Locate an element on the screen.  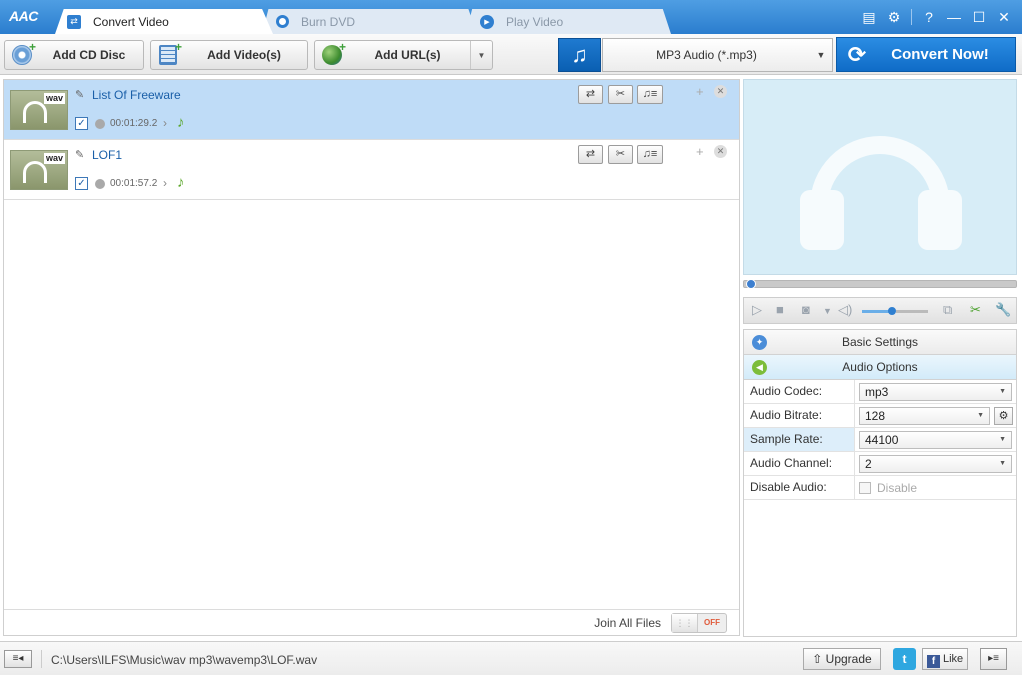
facebook-like-button: f Like is located at coordinates (945, 659).